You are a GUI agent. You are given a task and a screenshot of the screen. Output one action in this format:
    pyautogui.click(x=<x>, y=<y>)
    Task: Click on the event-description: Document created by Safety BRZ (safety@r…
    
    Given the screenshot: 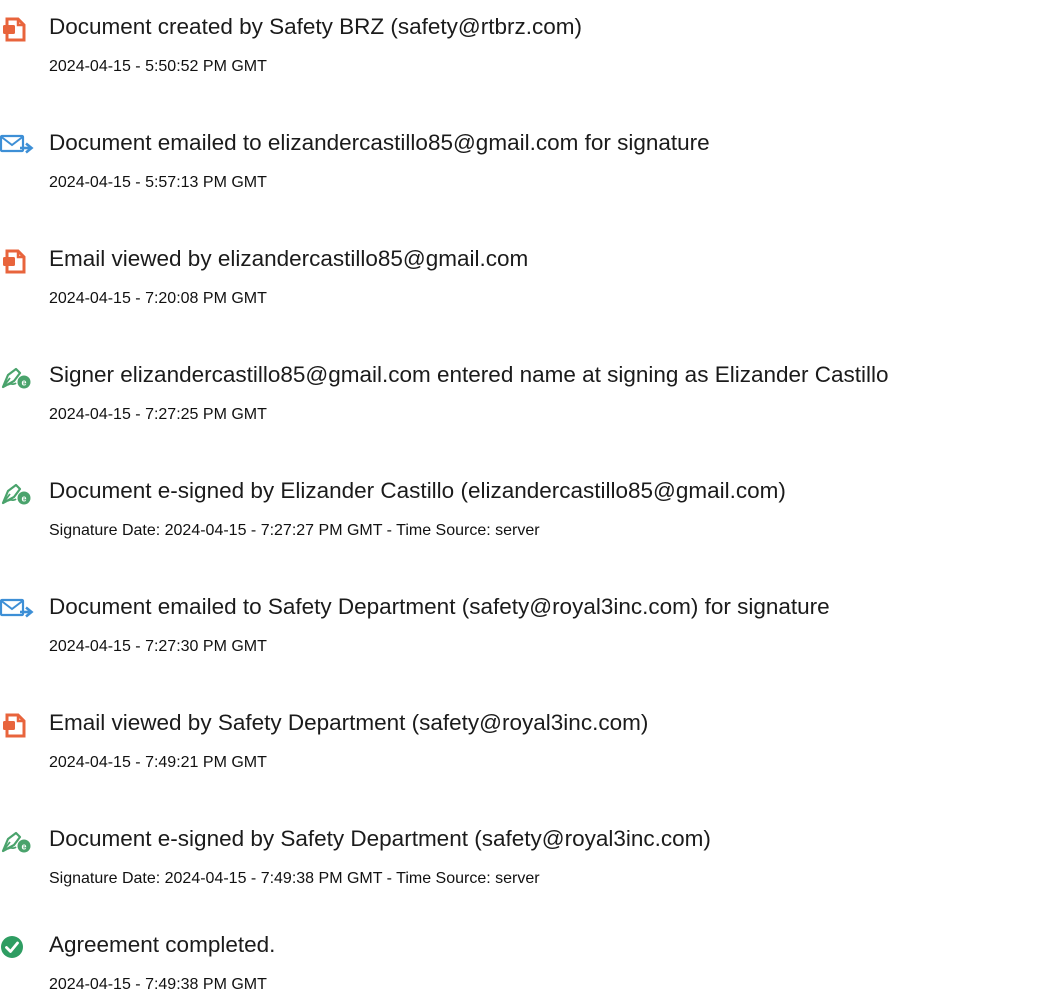 What is the action you would take?
    pyautogui.click(x=316, y=26)
    